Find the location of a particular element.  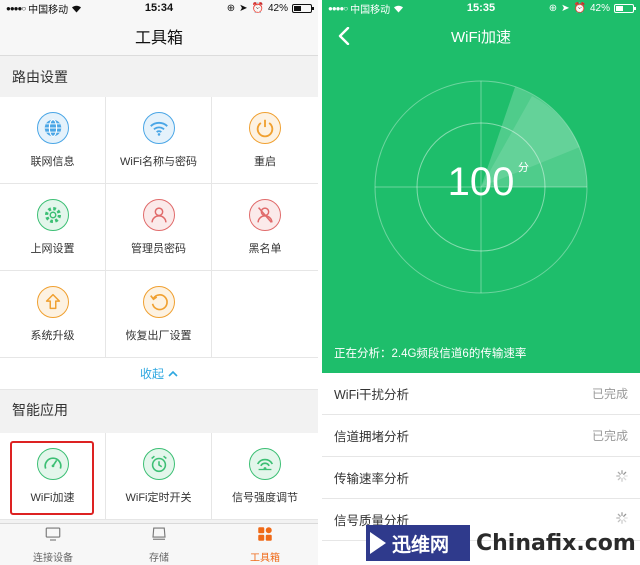

tool-alarm-clock: WiFi定时开关 is located at coordinates (159, 476).